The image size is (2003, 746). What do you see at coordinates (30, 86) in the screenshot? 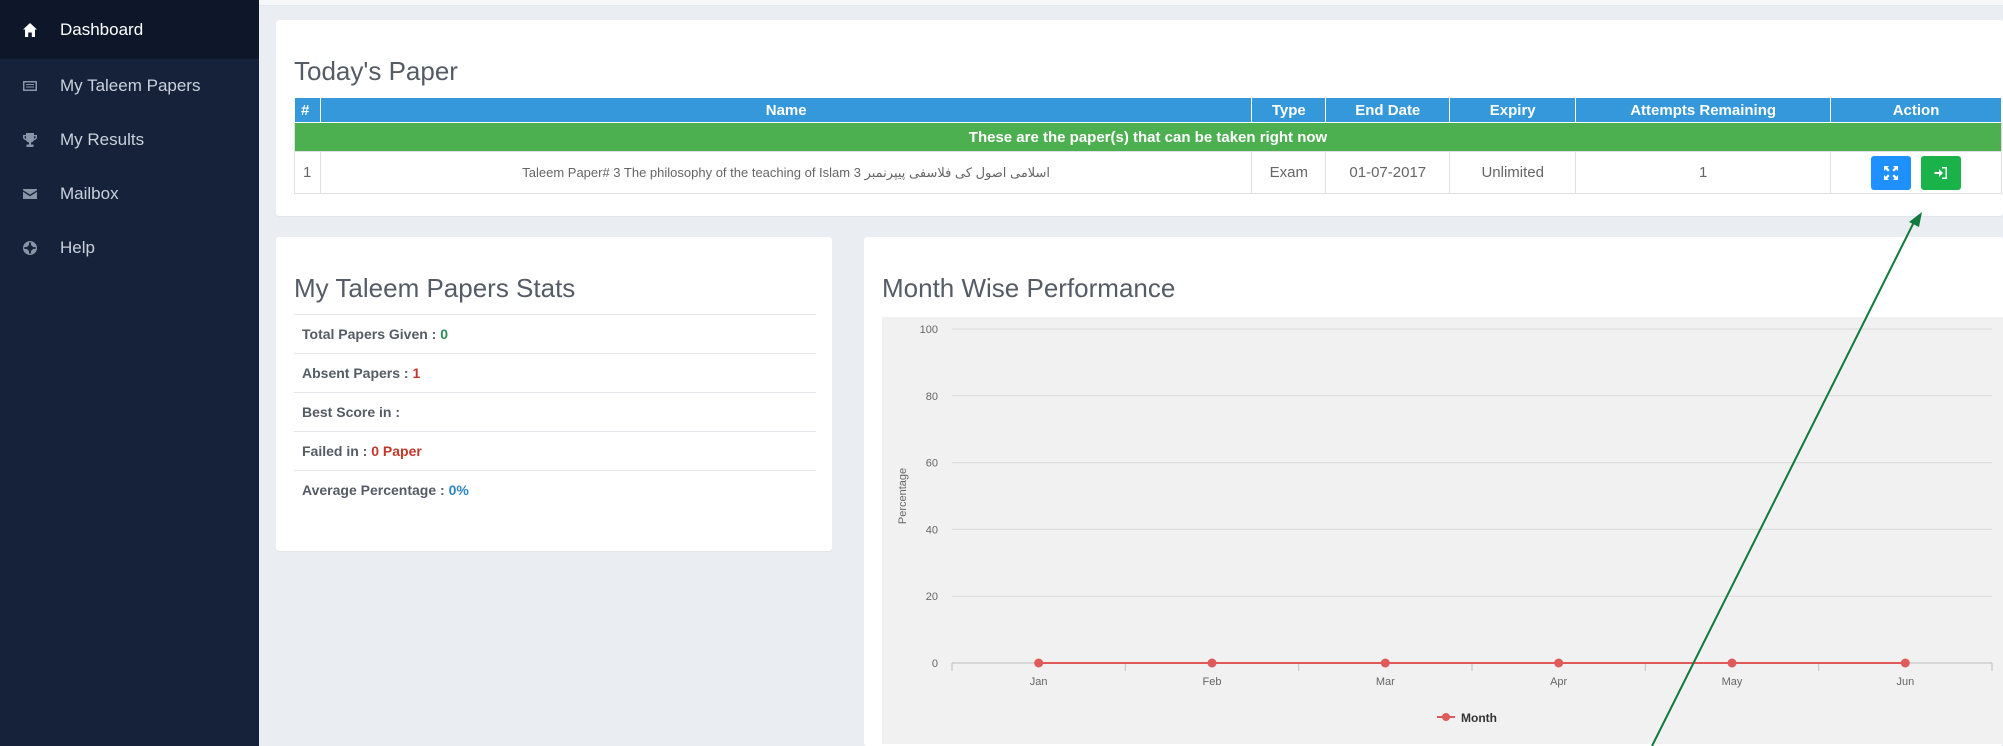
I see `list-icon` at bounding box center [30, 86].